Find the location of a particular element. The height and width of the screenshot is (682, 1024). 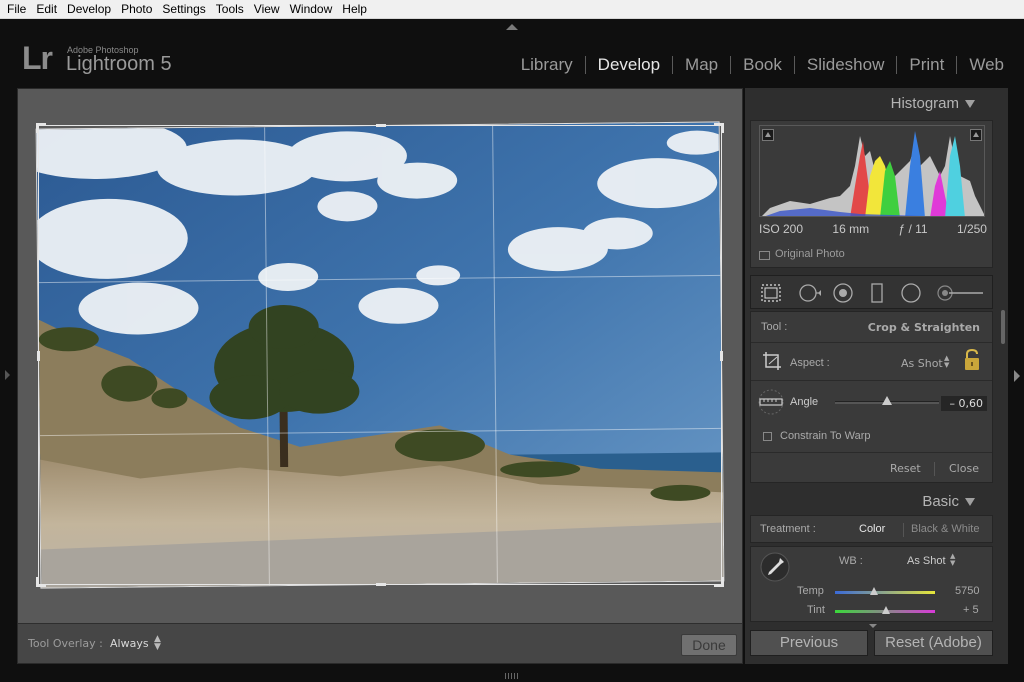

basic-title: Basic is located at coordinates (940, 501).